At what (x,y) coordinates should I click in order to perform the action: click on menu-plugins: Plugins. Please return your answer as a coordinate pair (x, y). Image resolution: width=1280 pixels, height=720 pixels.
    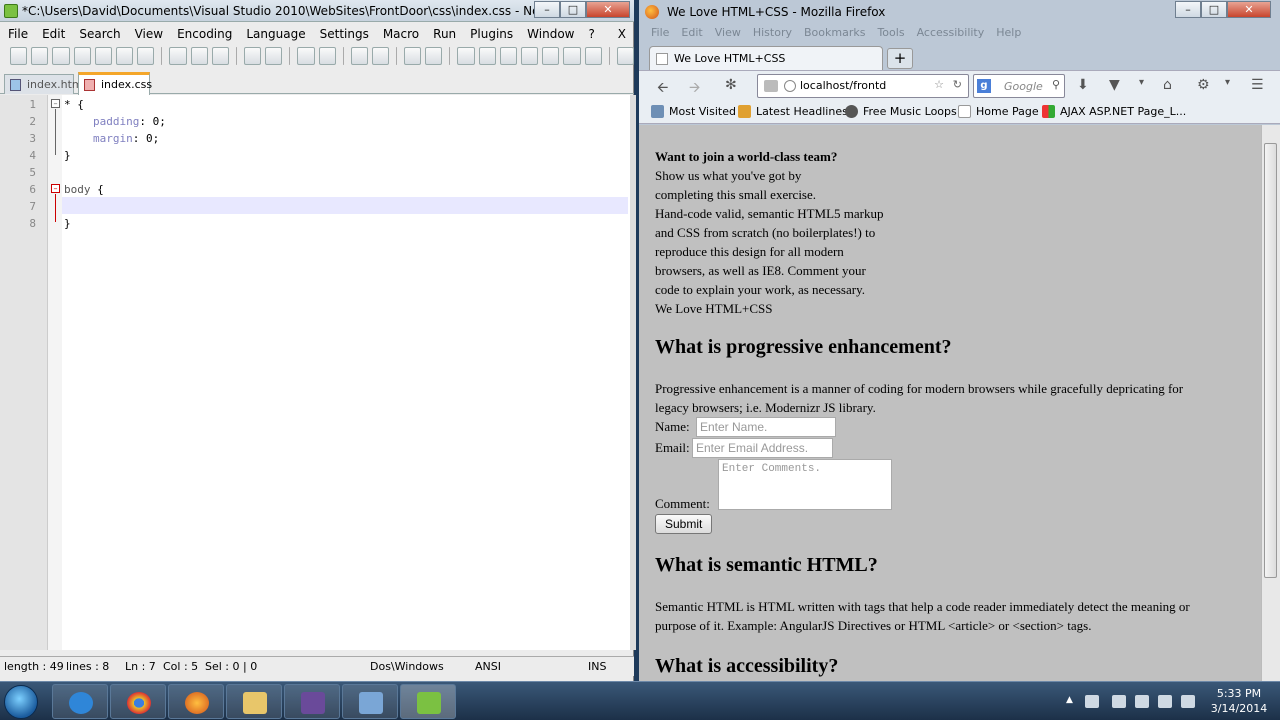
    Looking at the image, I should click on (491, 34).